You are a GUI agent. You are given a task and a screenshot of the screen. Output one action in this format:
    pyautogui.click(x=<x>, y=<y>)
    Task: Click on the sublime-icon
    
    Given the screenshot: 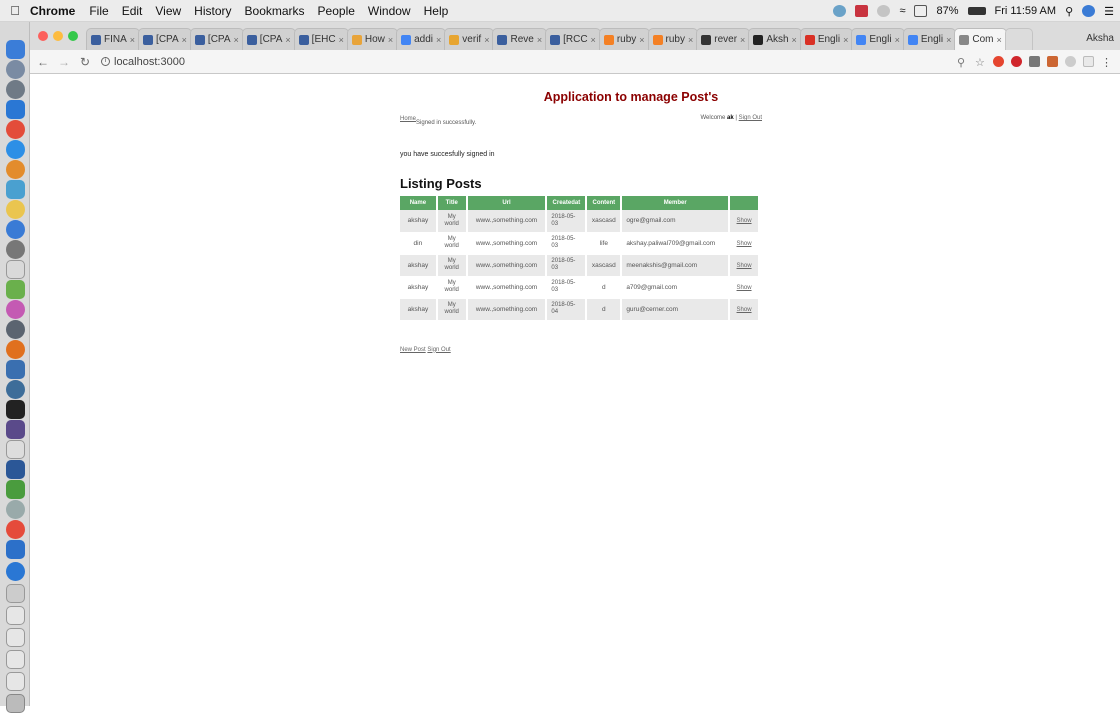 What is the action you would take?
    pyautogui.click(x=15, y=429)
    